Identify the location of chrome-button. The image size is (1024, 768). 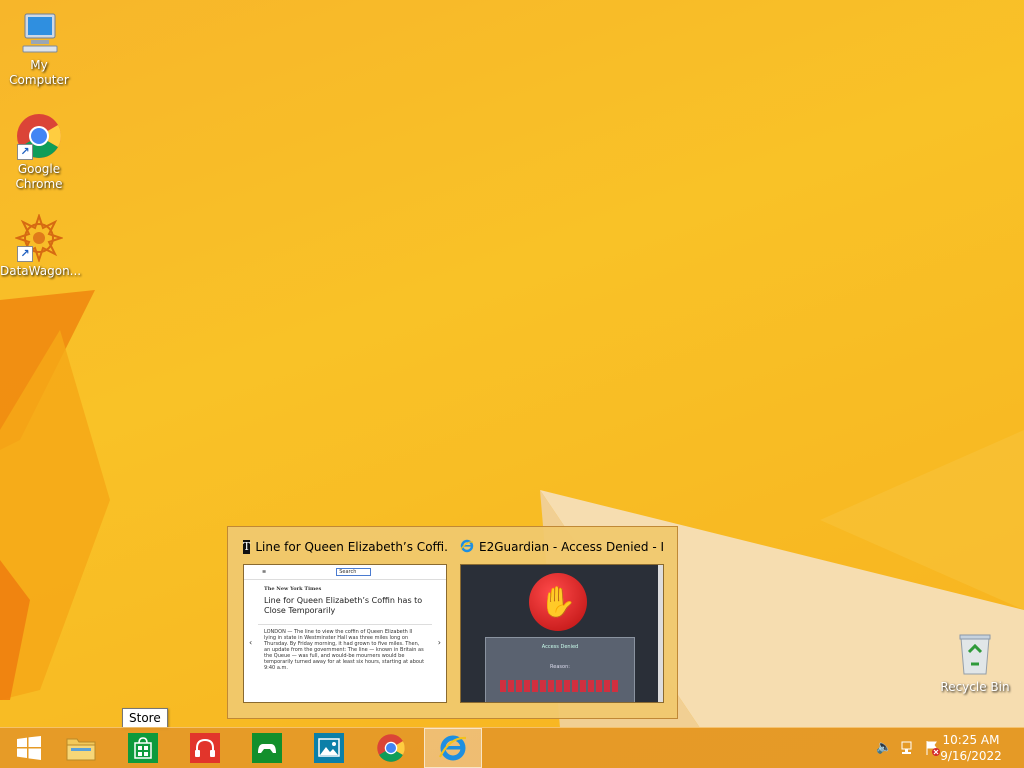
(391, 748).